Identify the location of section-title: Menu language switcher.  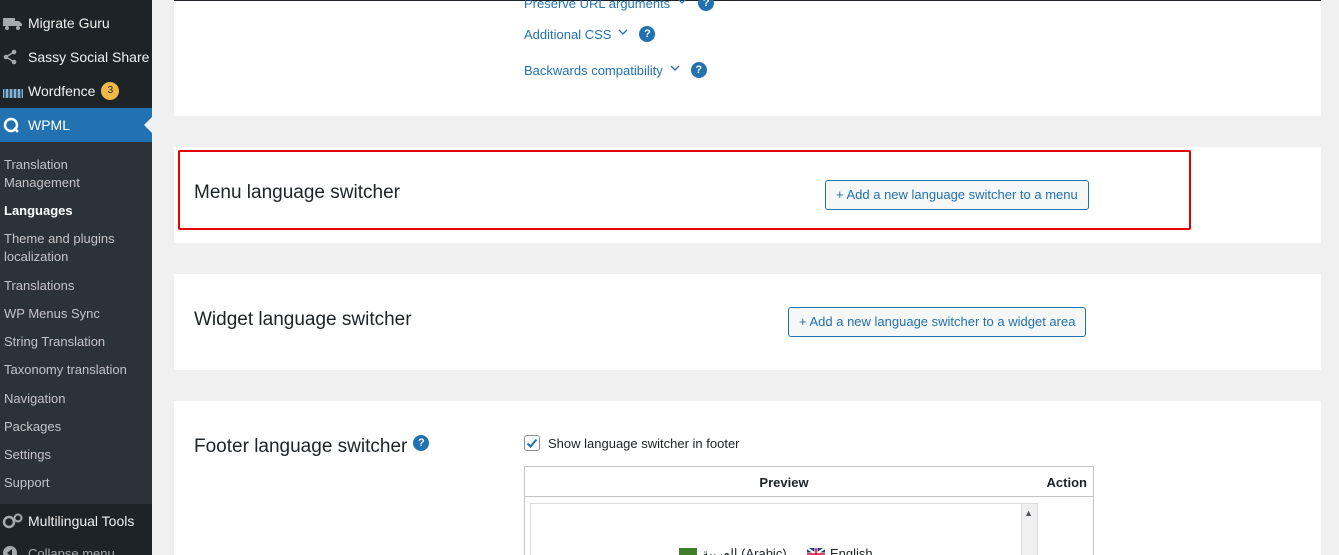
(297, 192).